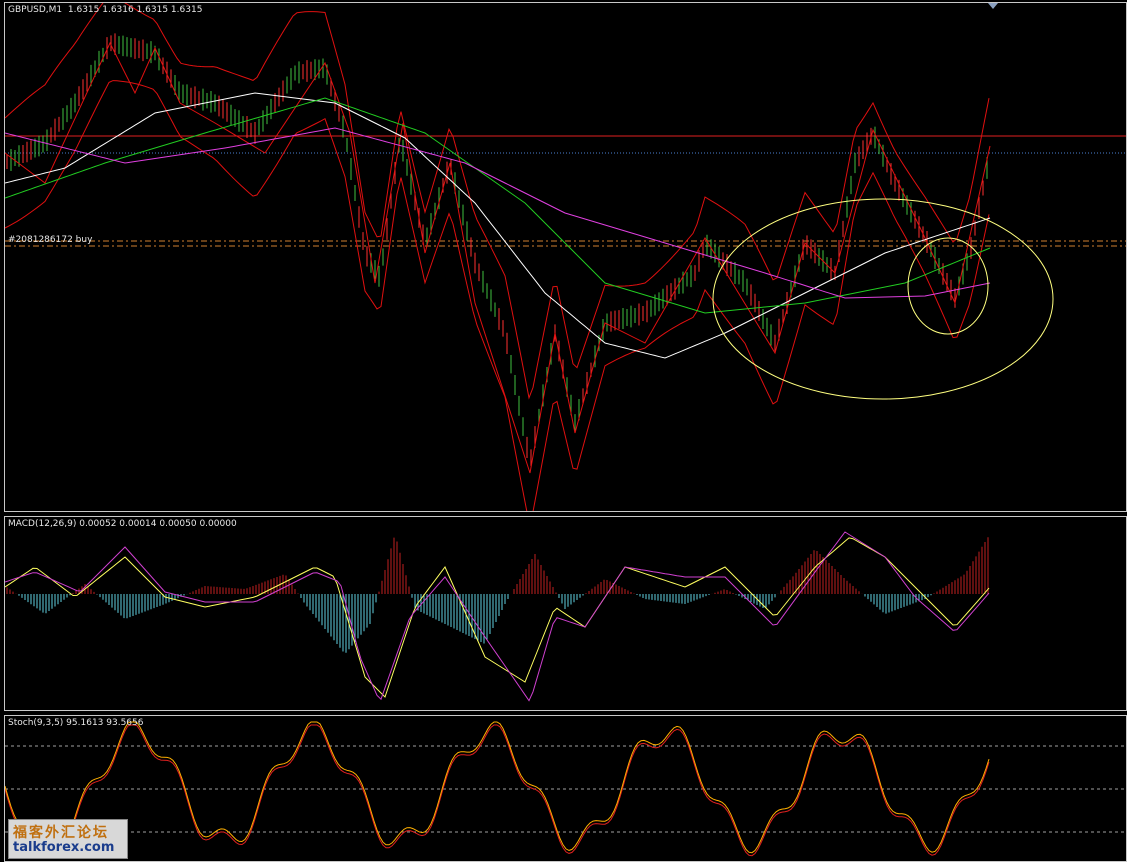 Image resolution: width=1127 pixels, height=862 pixels. Describe the element at coordinates (883, 299) in the screenshot. I see `annotation-ellipse-large` at that location.